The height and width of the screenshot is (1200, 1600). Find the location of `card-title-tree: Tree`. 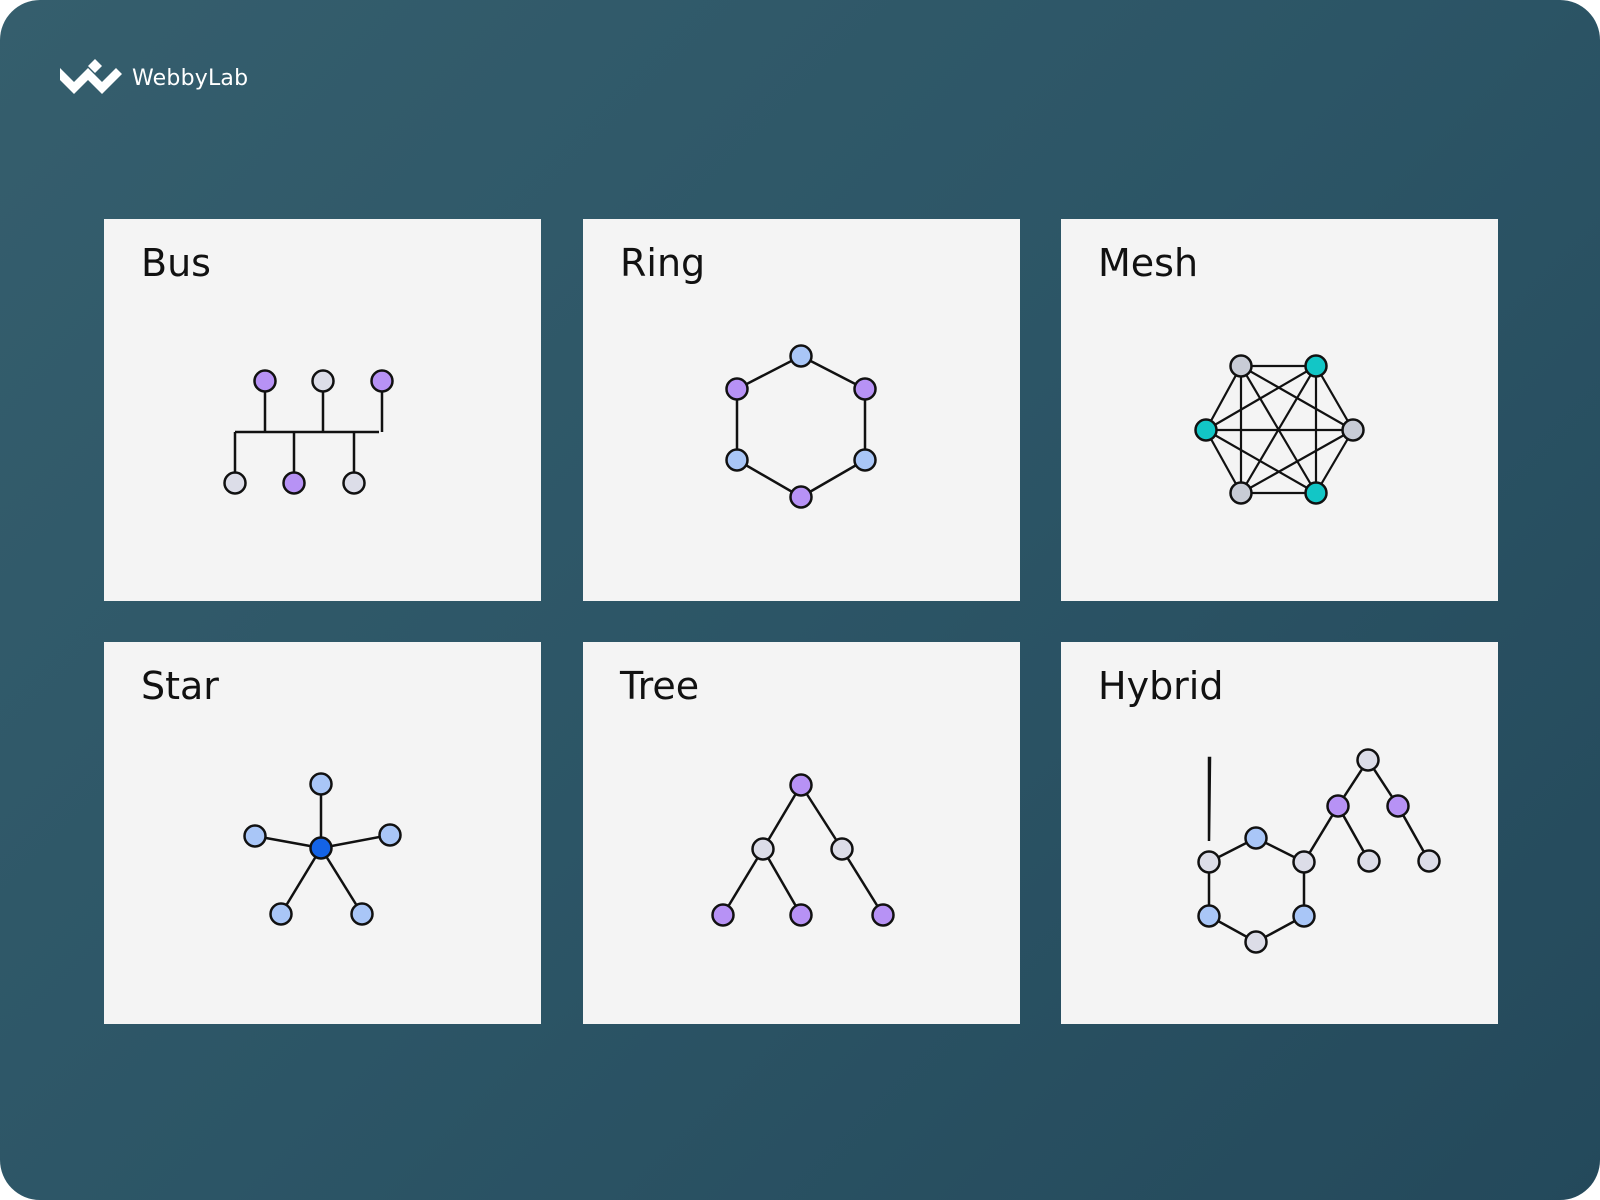

card-title-tree: Tree is located at coordinates (660, 686).